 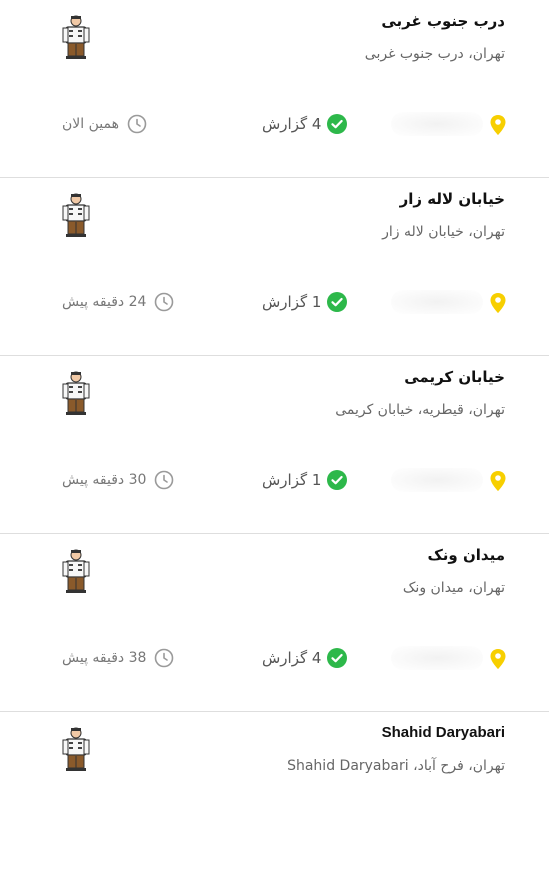 I want to click on elapsed-time-label: همین الان, so click(x=90, y=124).